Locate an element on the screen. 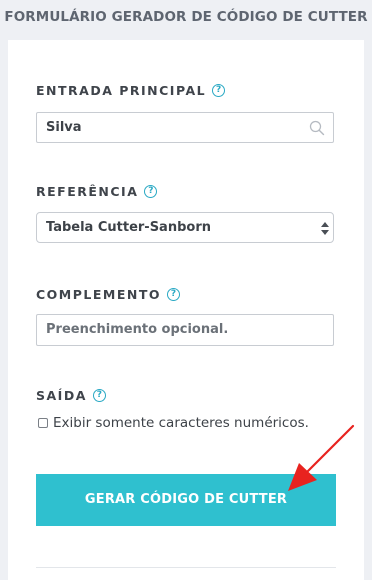  reference-label: REFERÊNCIA is located at coordinates (87, 191).